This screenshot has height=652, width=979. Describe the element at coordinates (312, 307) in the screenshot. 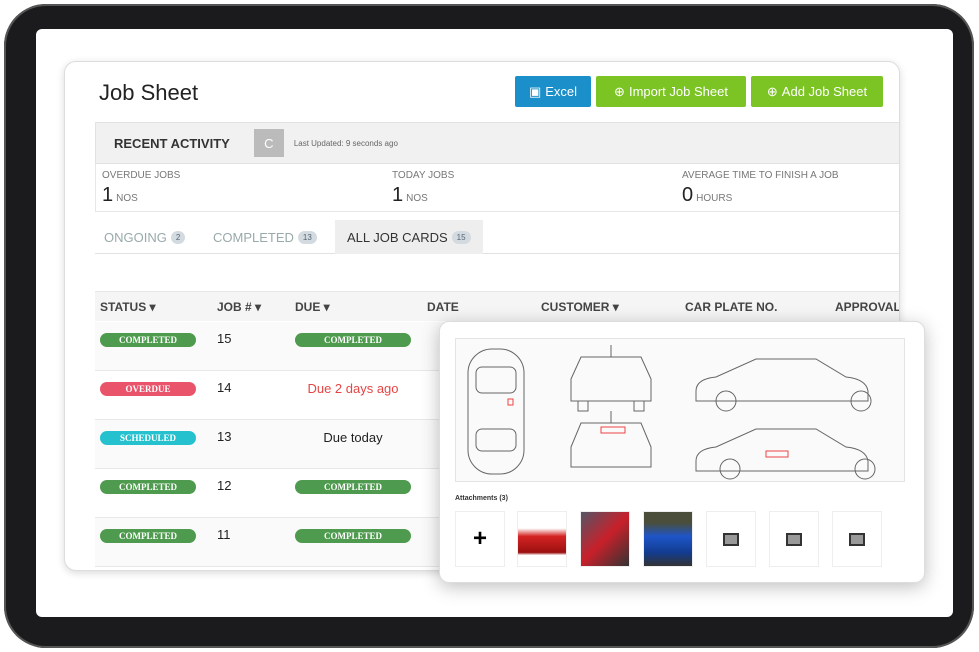

I see `col-due: DUE ▾` at that location.